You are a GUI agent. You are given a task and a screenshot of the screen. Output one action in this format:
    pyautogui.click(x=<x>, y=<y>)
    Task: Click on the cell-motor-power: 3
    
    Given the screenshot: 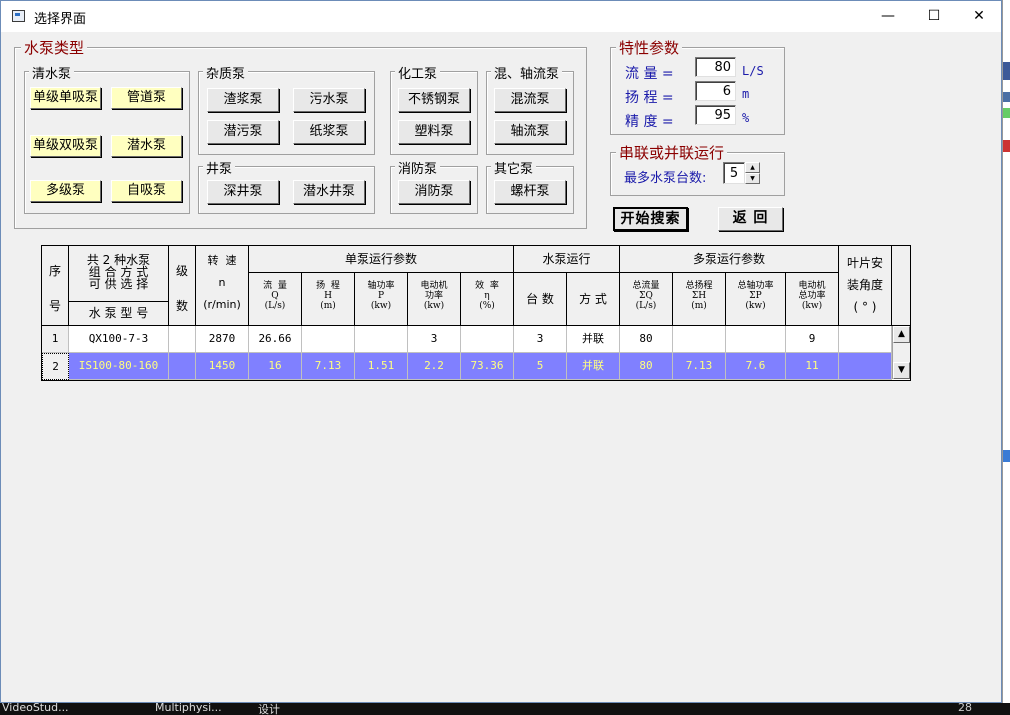 What is the action you would take?
    pyautogui.click(x=434, y=339)
    